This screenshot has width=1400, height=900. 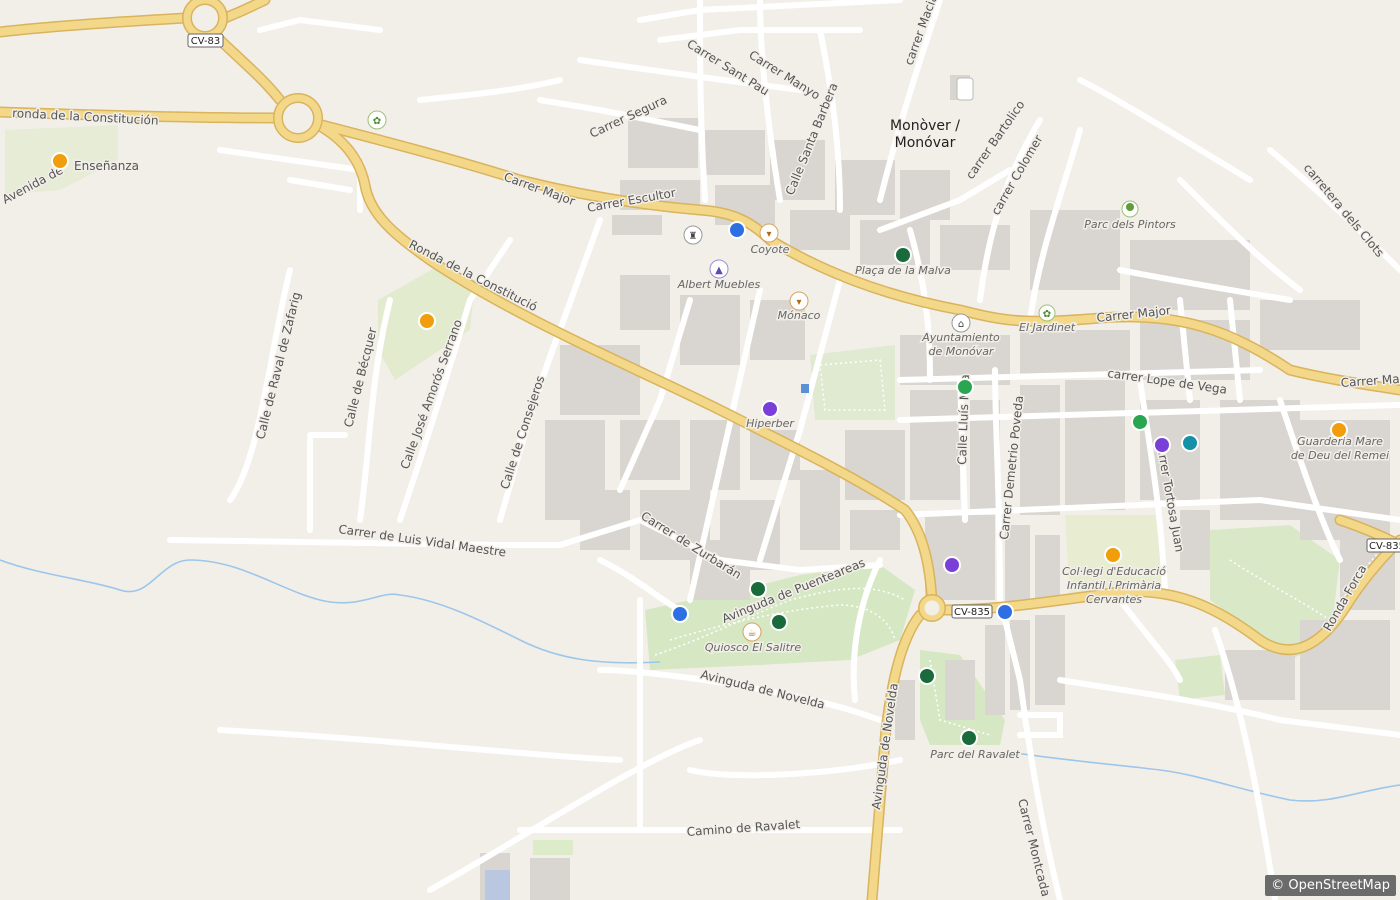 What do you see at coordinates (1330, 885) in the screenshot?
I see `attribution-link: © OpenStreetMap` at bounding box center [1330, 885].